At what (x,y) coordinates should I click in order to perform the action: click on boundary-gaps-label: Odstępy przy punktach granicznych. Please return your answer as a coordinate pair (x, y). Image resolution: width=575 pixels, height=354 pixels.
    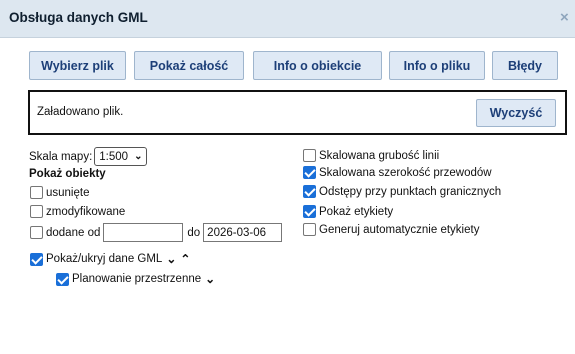
    Looking at the image, I should click on (410, 191).